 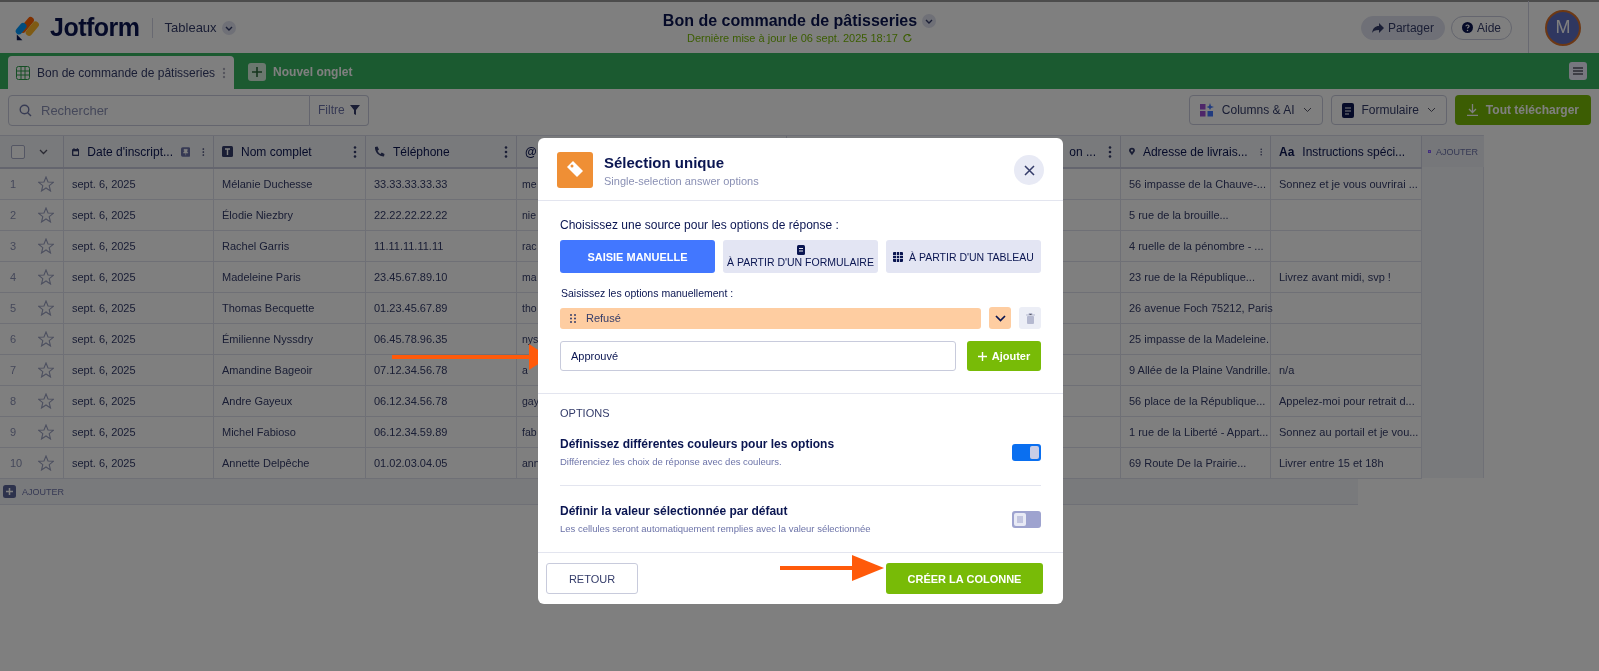 I want to click on table-cell: 01.02.03.04.05, so click(x=441, y=463).